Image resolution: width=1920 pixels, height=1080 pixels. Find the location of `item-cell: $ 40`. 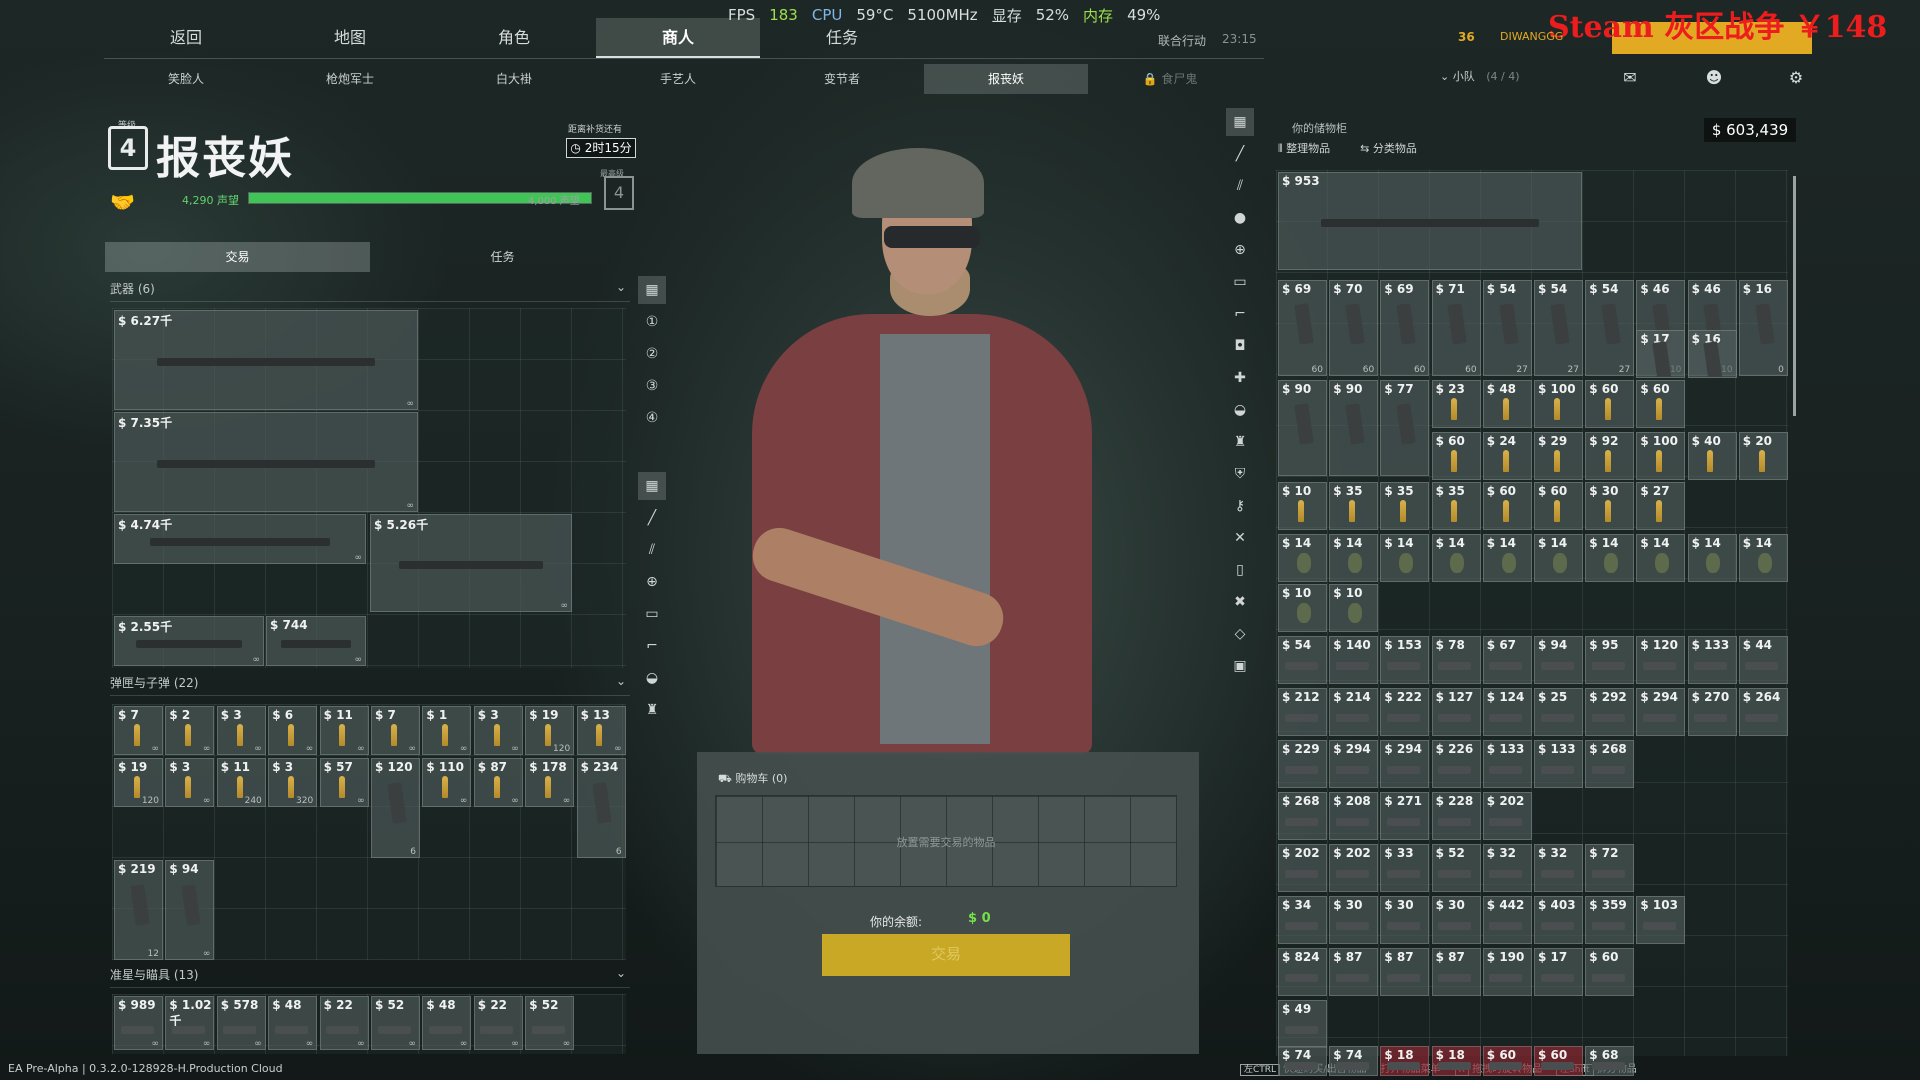

item-cell: $ 40 is located at coordinates (1712, 456).